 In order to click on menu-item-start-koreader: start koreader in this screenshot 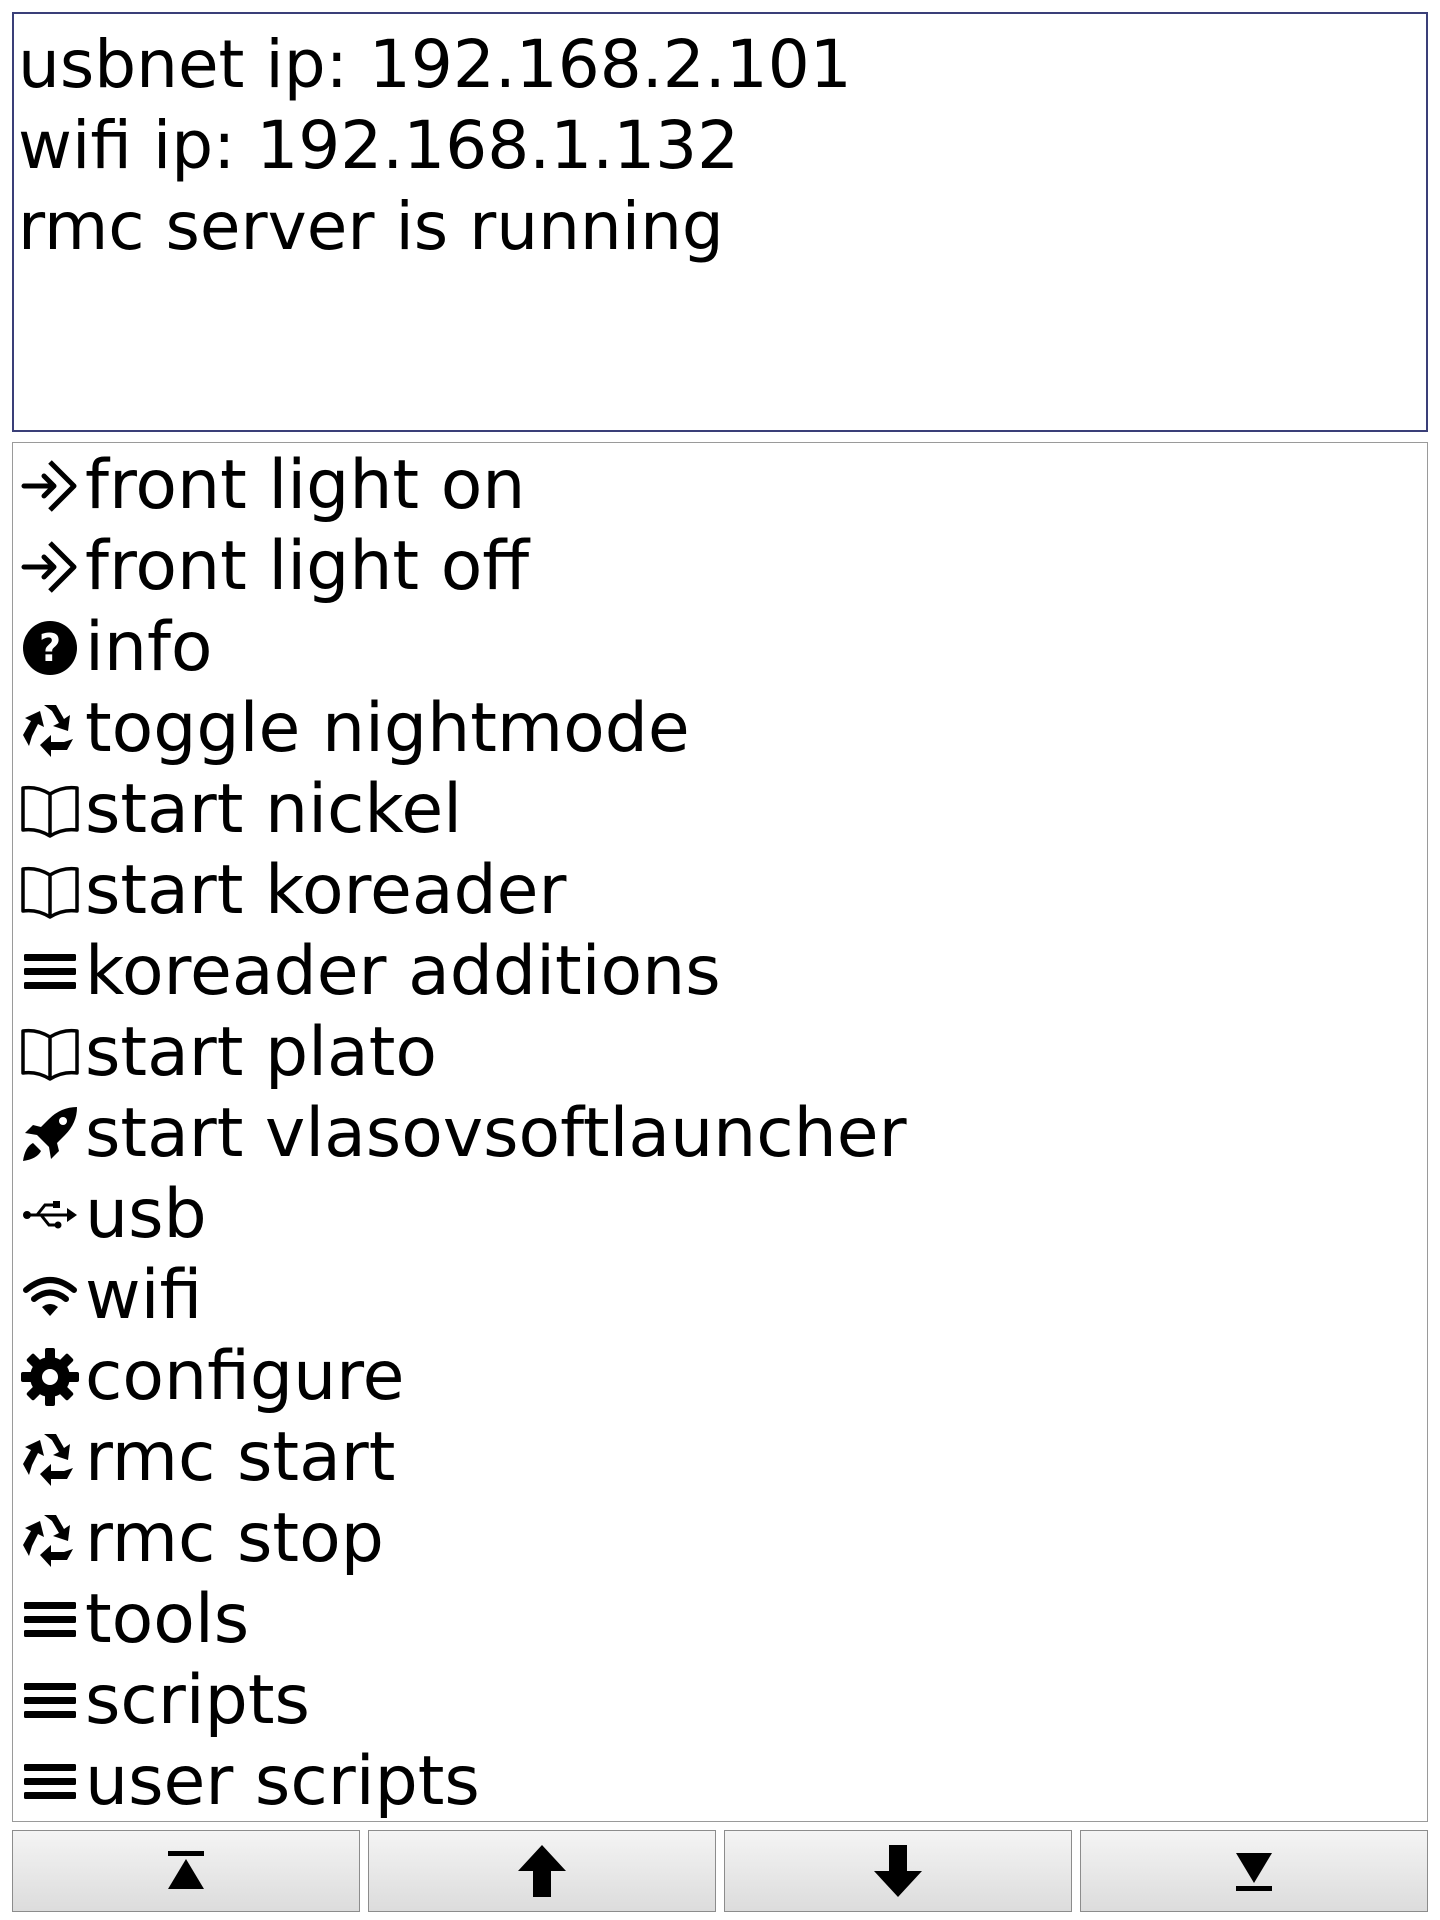, I will do `click(720, 890)`.